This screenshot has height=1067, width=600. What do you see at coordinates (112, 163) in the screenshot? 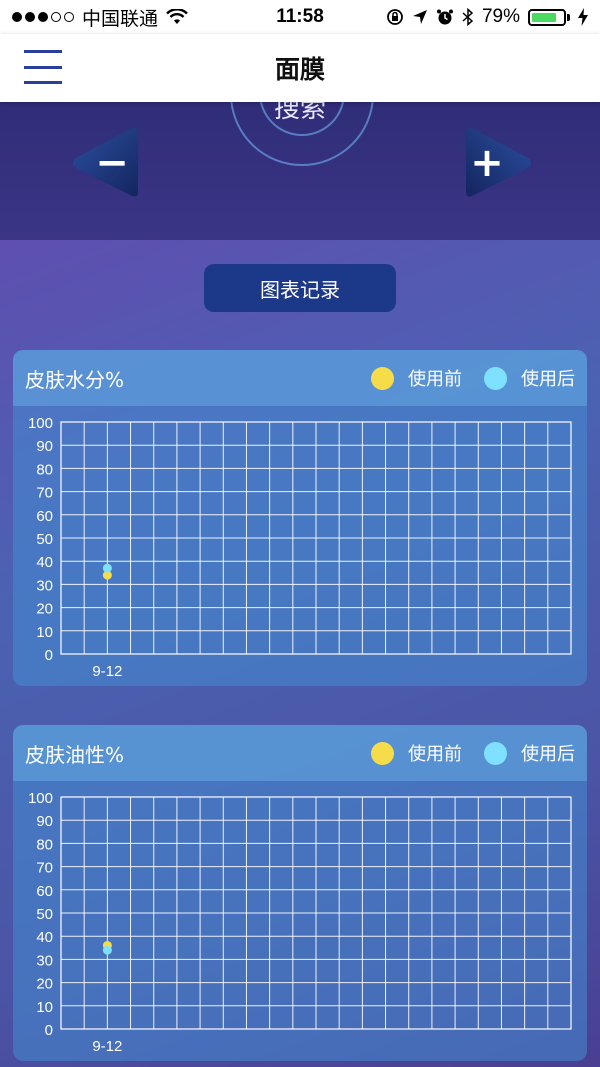
I see `minus-icon: −` at bounding box center [112, 163].